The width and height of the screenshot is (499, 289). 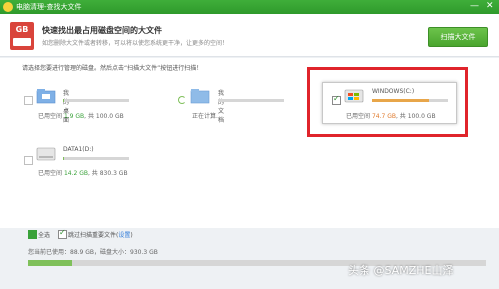 What do you see at coordinates (102, 30) in the screenshot?
I see `page-title: 快速找出最占用磁盘空间的大文件` at bounding box center [102, 30].